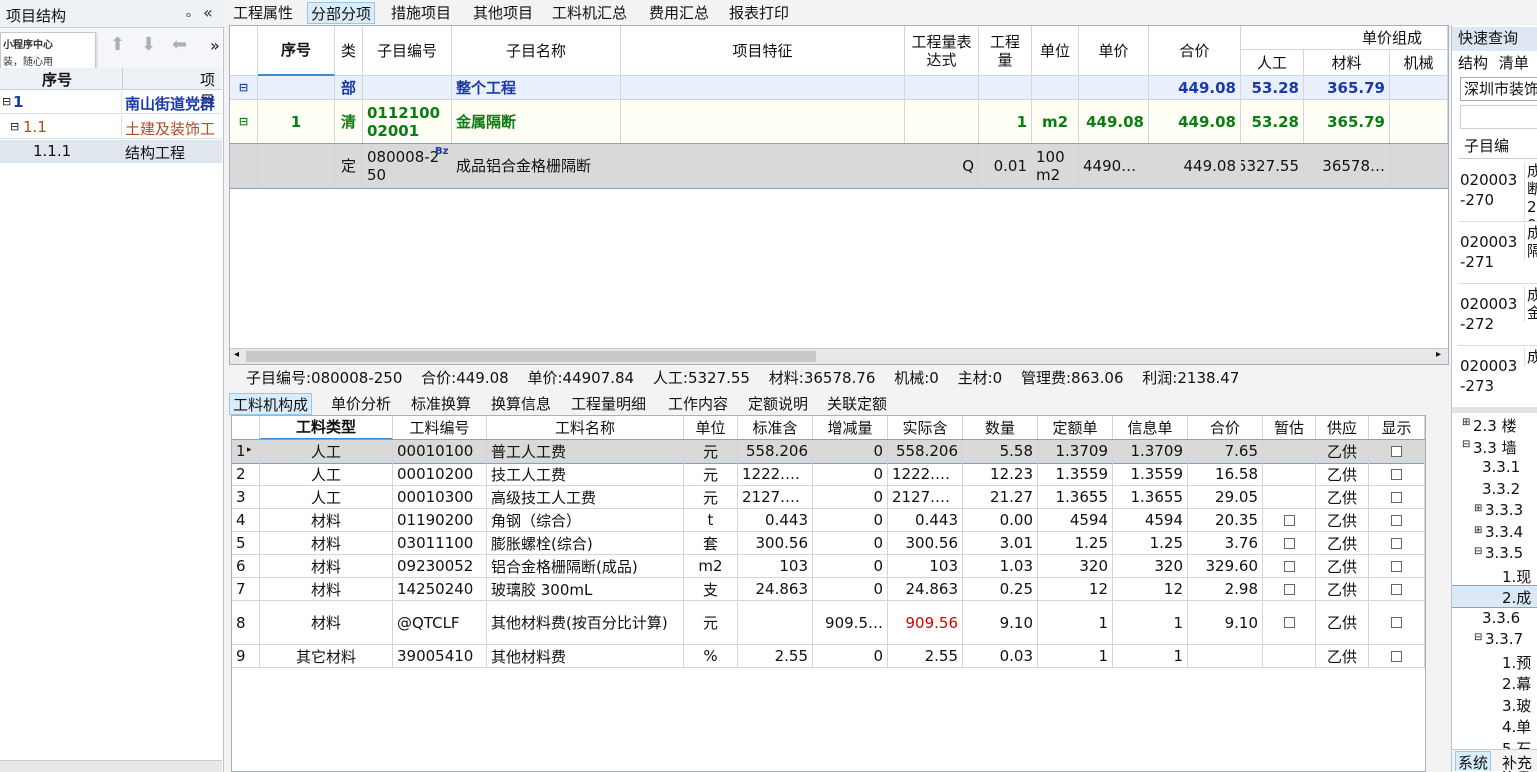  Describe the element at coordinates (1195, 51) in the screenshot. I see `header-total: 合价` at that location.